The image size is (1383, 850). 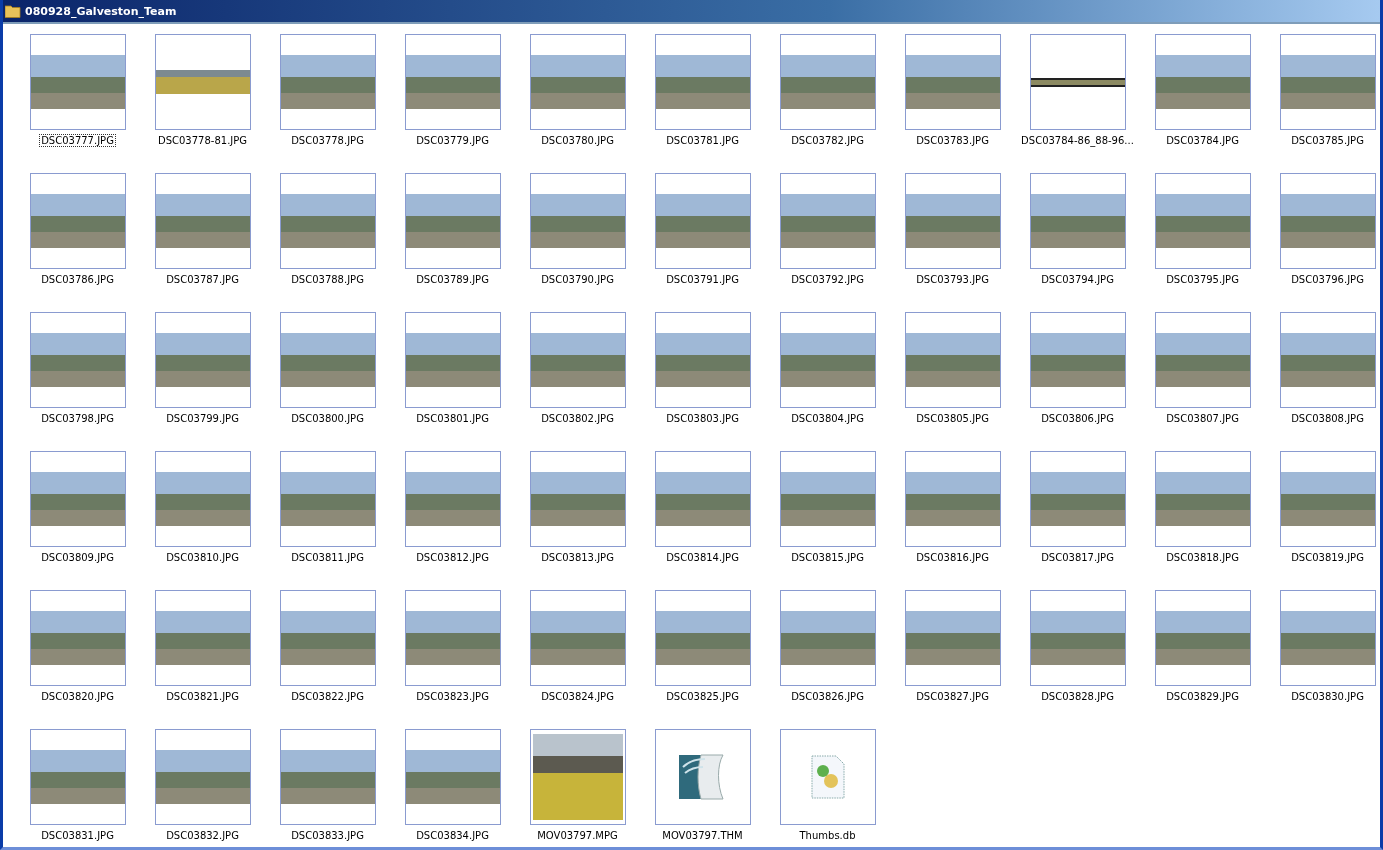 What do you see at coordinates (1202, 140) in the screenshot?
I see `file-name: DSC03784.JPG` at bounding box center [1202, 140].